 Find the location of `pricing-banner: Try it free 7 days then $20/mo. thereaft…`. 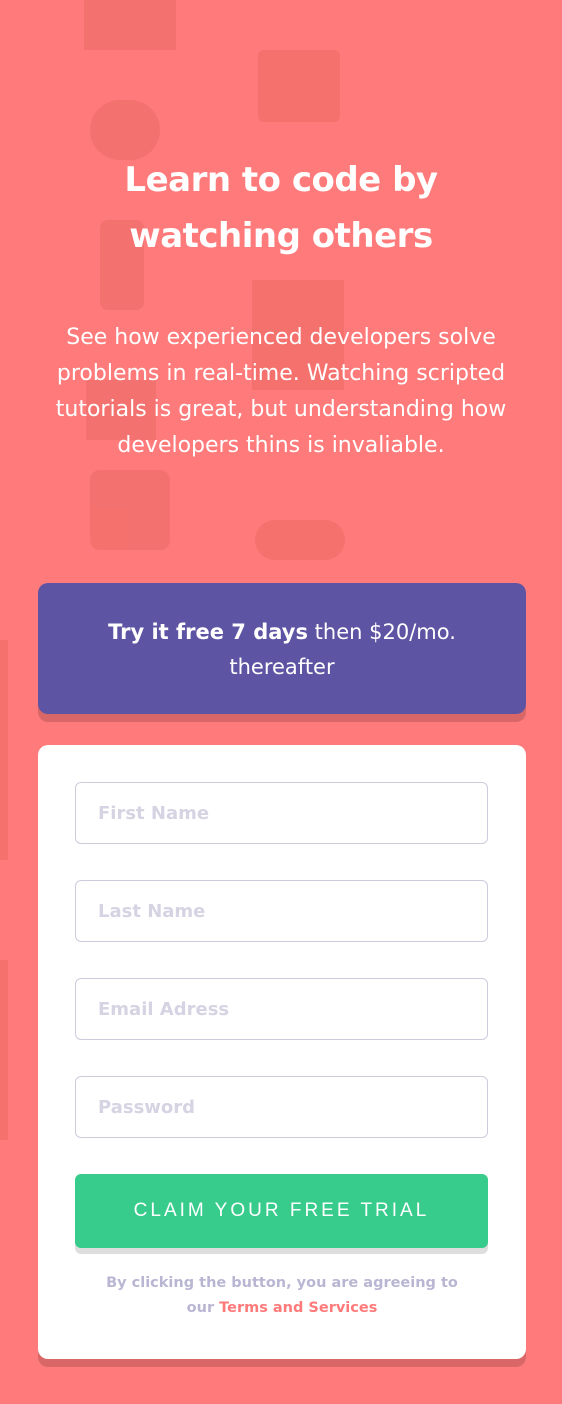

pricing-banner: Try it free 7 days then $20/mo. thereaft… is located at coordinates (282, 648).